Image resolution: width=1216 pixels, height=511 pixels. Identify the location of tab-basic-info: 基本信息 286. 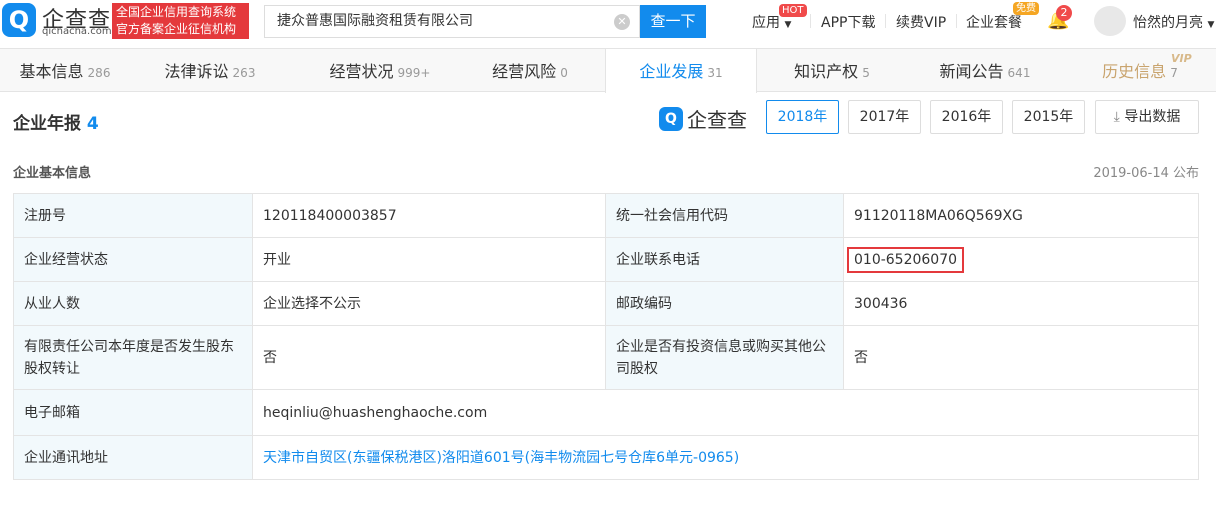
(65, 70).